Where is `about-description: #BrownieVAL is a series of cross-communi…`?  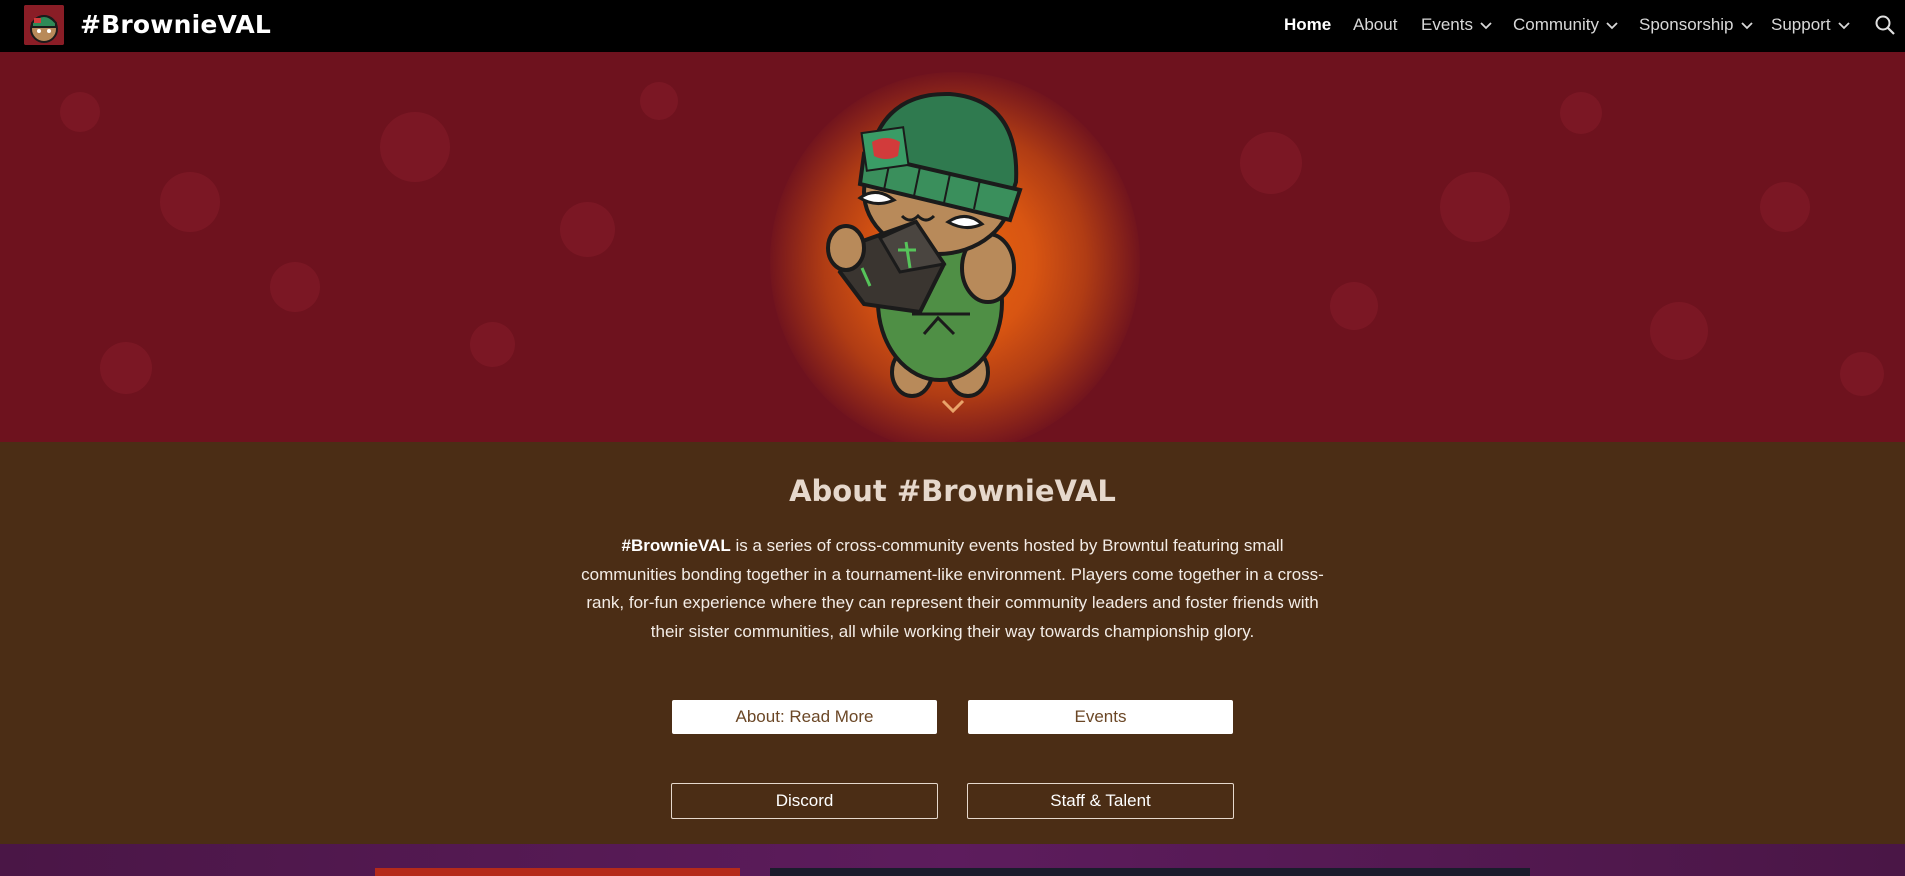
about-description: #BrownieVAL is a series of cross-communi… is located at coordinates (952, 589).